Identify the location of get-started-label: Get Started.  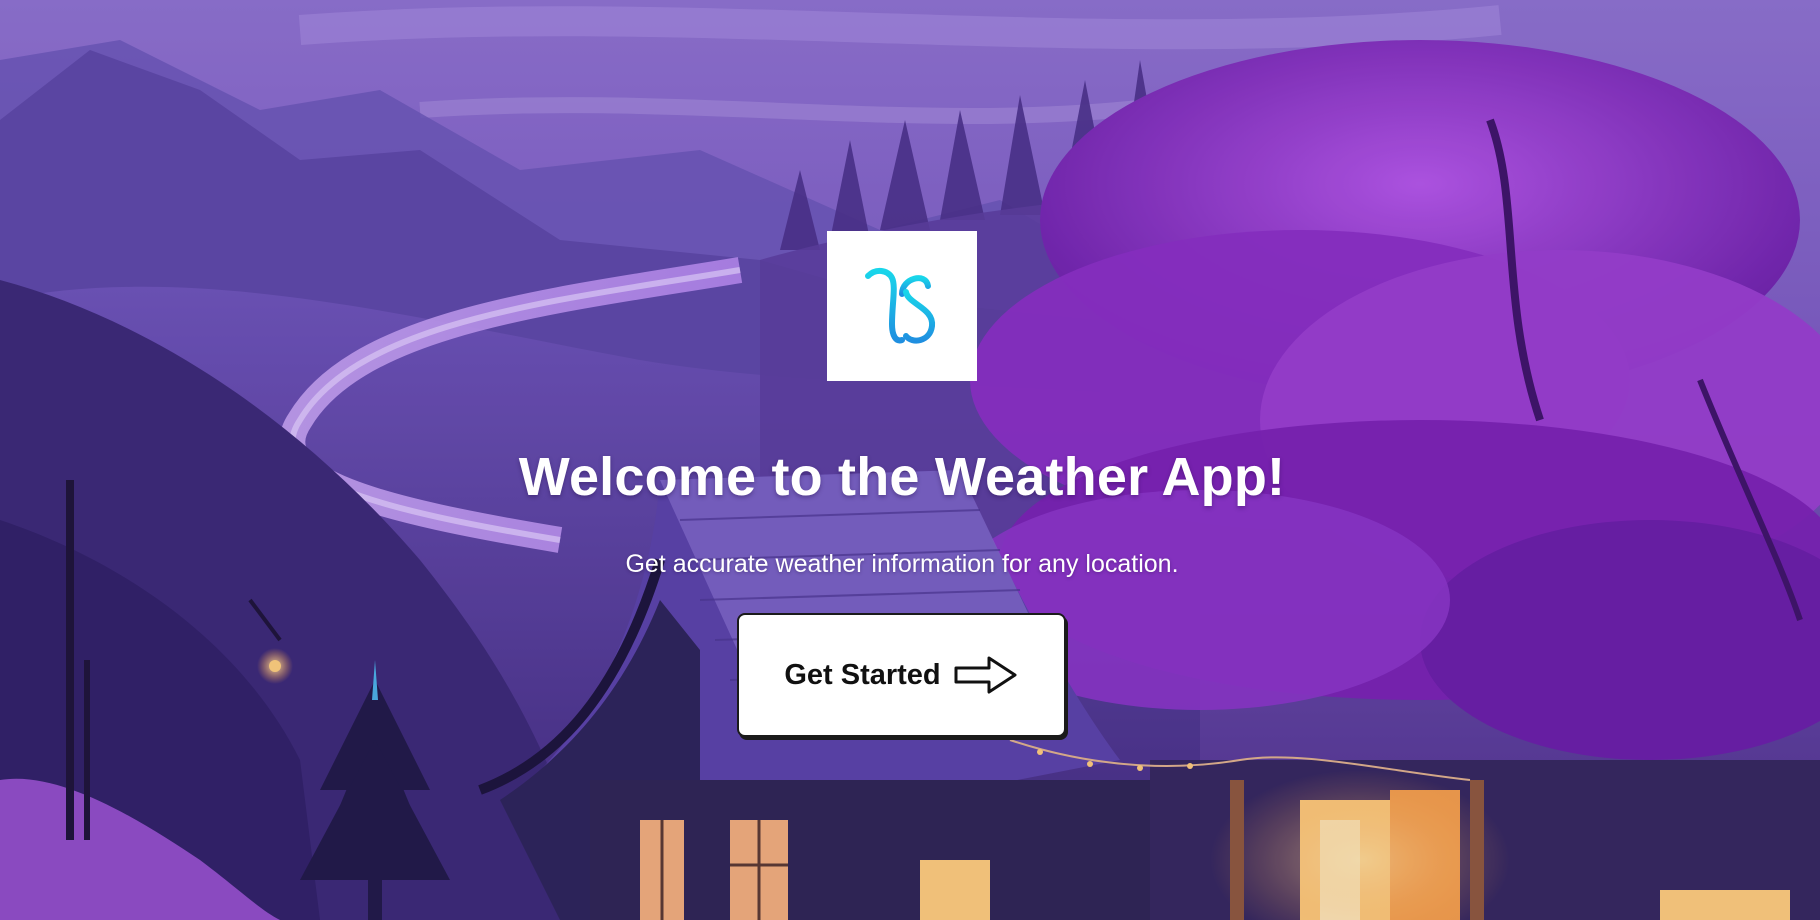
(862, 674).